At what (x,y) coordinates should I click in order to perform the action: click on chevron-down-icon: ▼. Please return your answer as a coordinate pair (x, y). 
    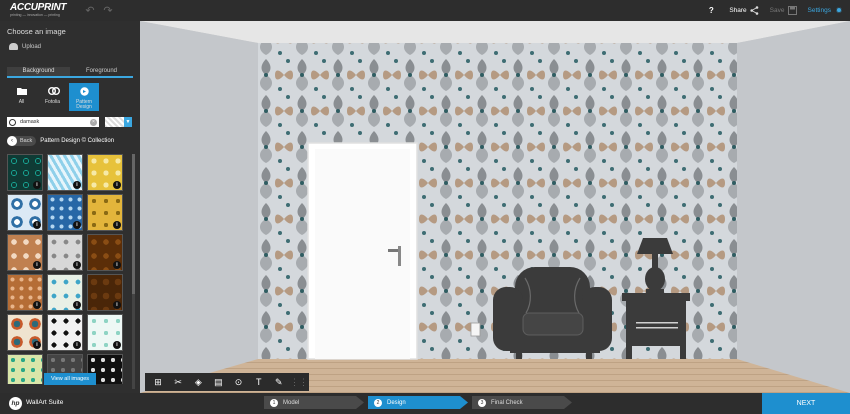
    Looking at the image, I should click on (128, 122).